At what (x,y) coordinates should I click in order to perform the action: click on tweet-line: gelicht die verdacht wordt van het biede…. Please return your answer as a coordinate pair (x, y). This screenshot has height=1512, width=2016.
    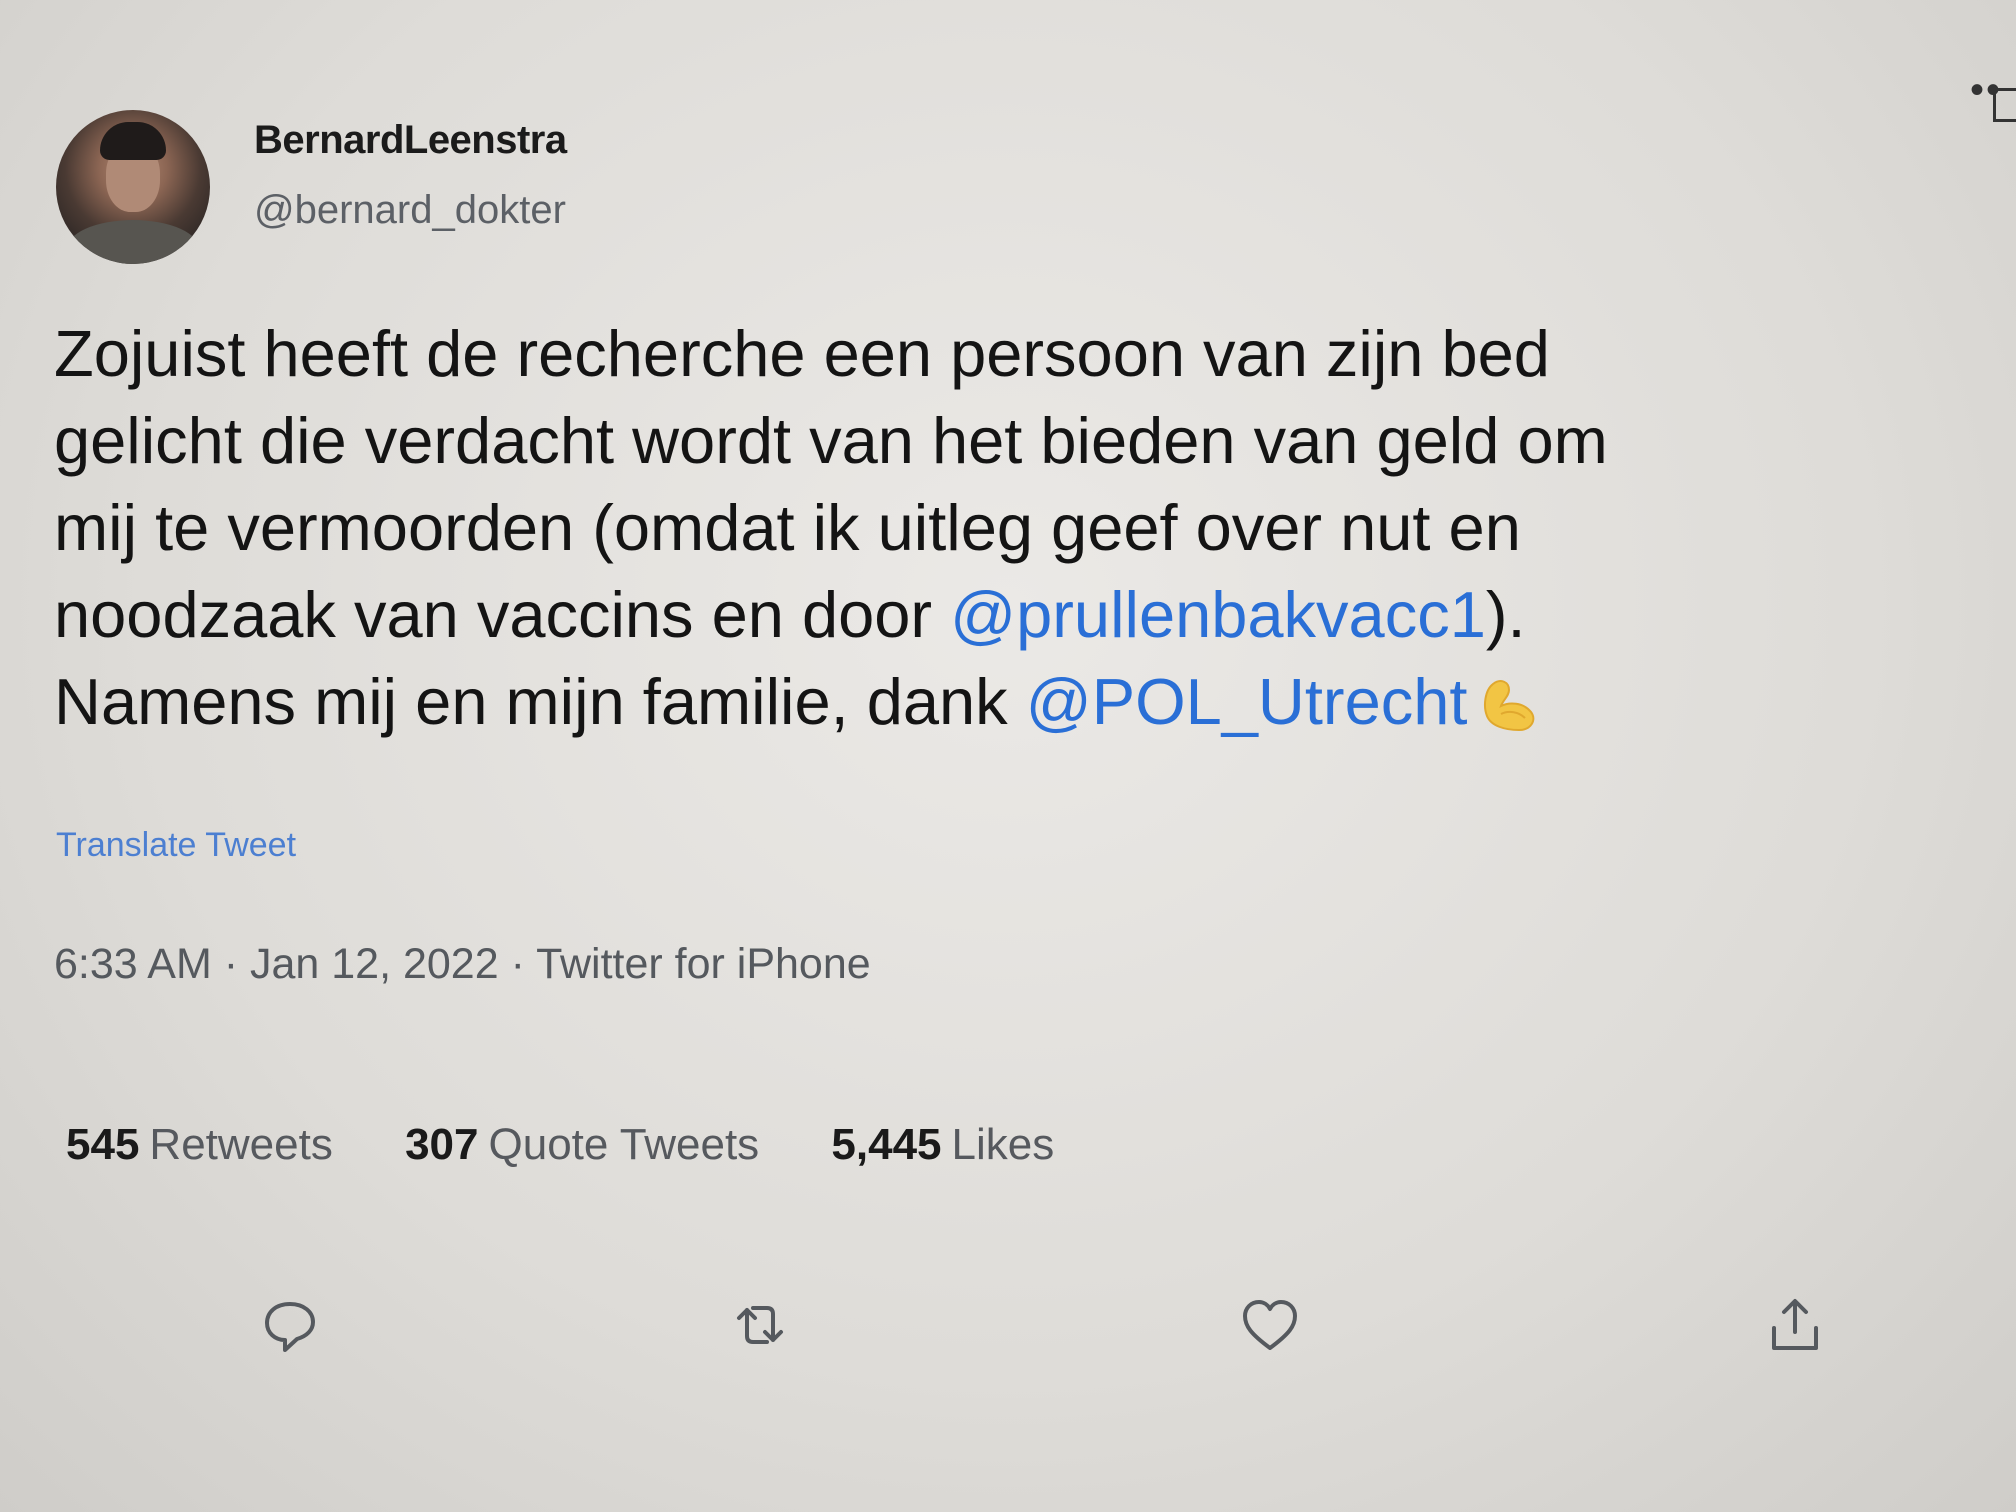
    Looking at the image, I should click on (831, 440).